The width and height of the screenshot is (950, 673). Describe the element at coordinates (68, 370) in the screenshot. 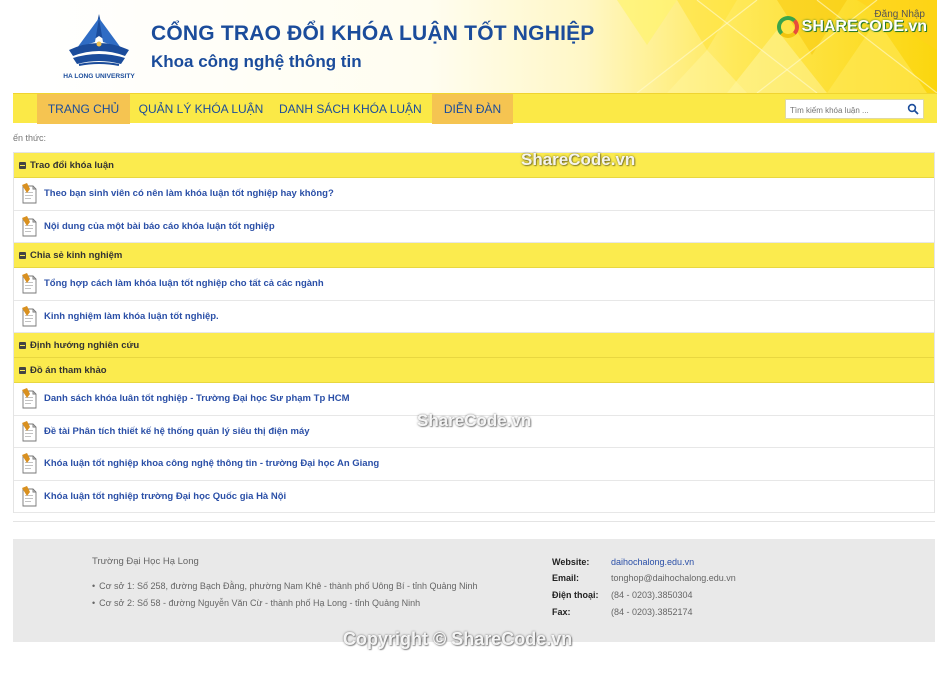

I see `category-title: Đồ án tham khảo` at that location.